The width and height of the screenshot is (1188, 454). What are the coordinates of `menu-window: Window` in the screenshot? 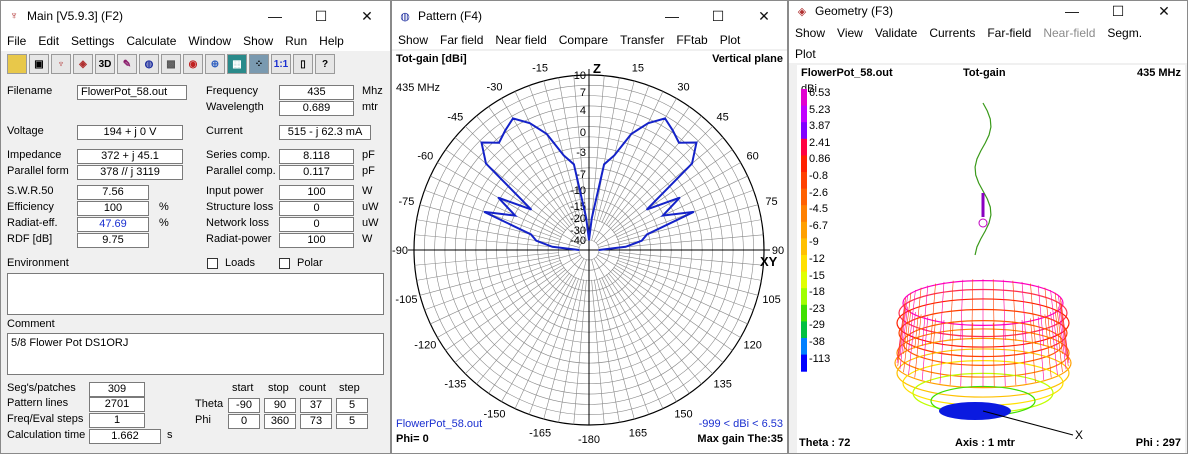 It's located at (209, 41).